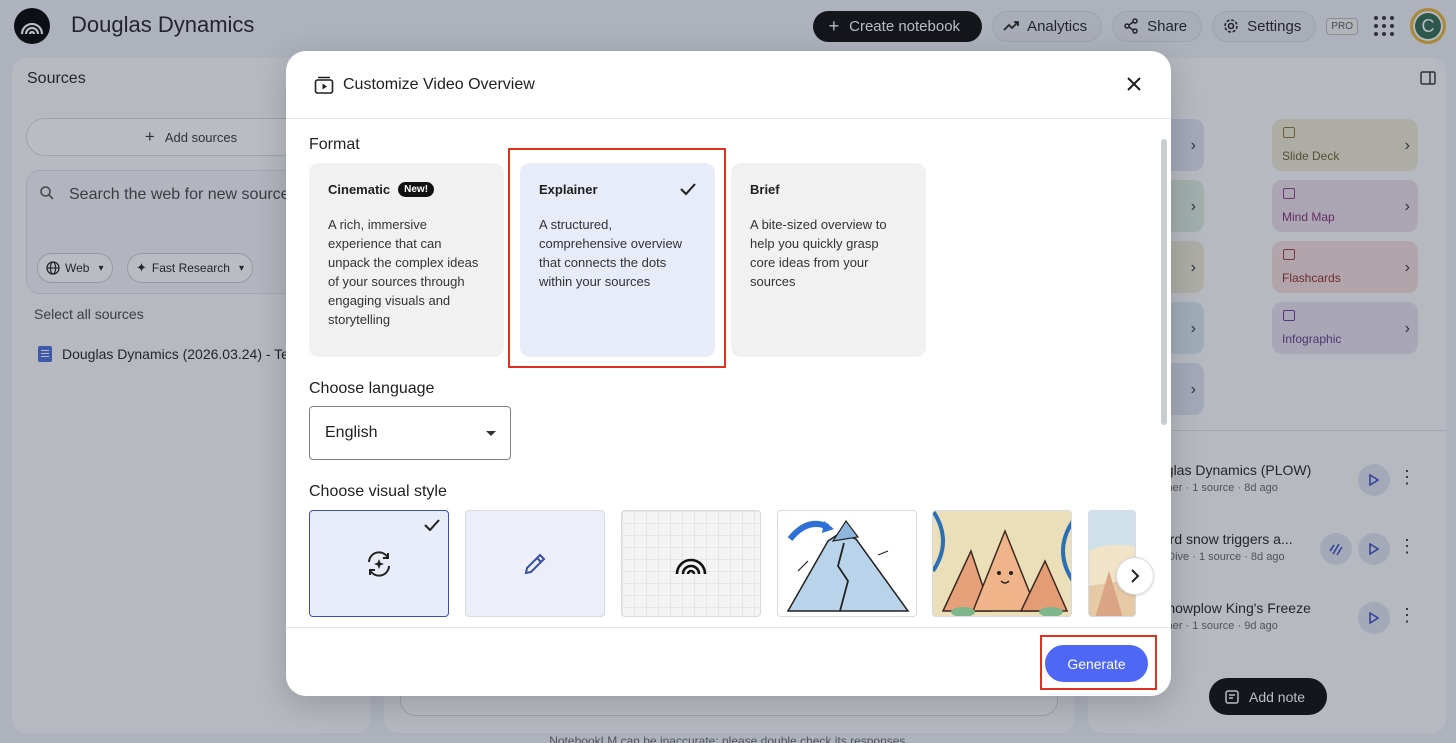 The image size is (1456, 743). I want to click on generate-button: Generate, so click(1096, 663).